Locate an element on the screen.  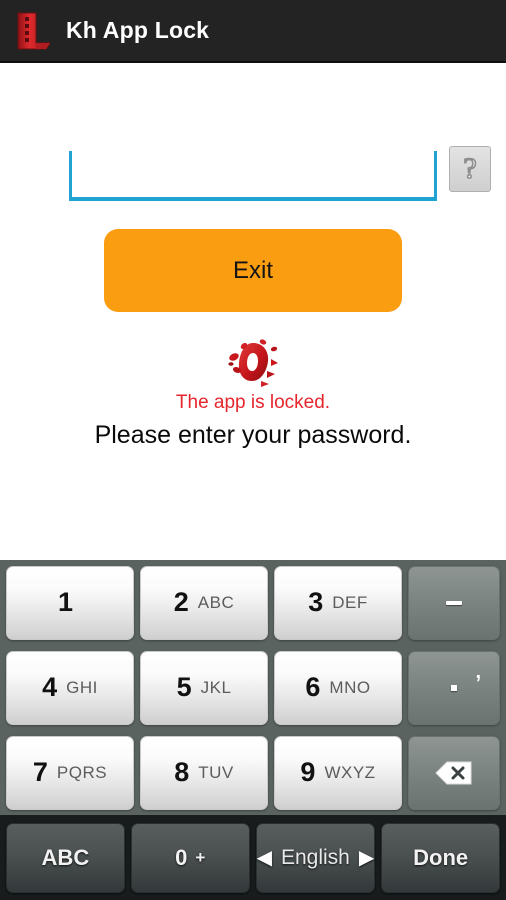
key-5: 5 JKL is located at coordinates (204, 687).